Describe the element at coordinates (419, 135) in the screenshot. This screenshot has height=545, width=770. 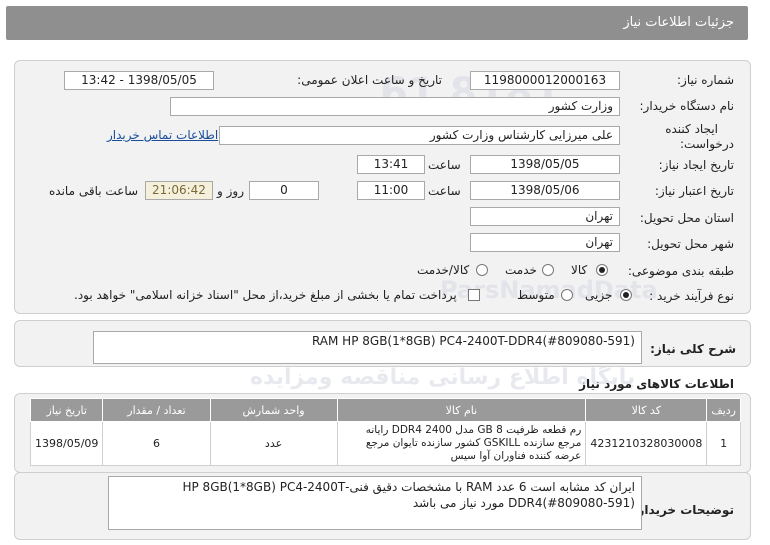
I see `creator-field: علی میرزایی کارشناس وزارت کشور` at that location.